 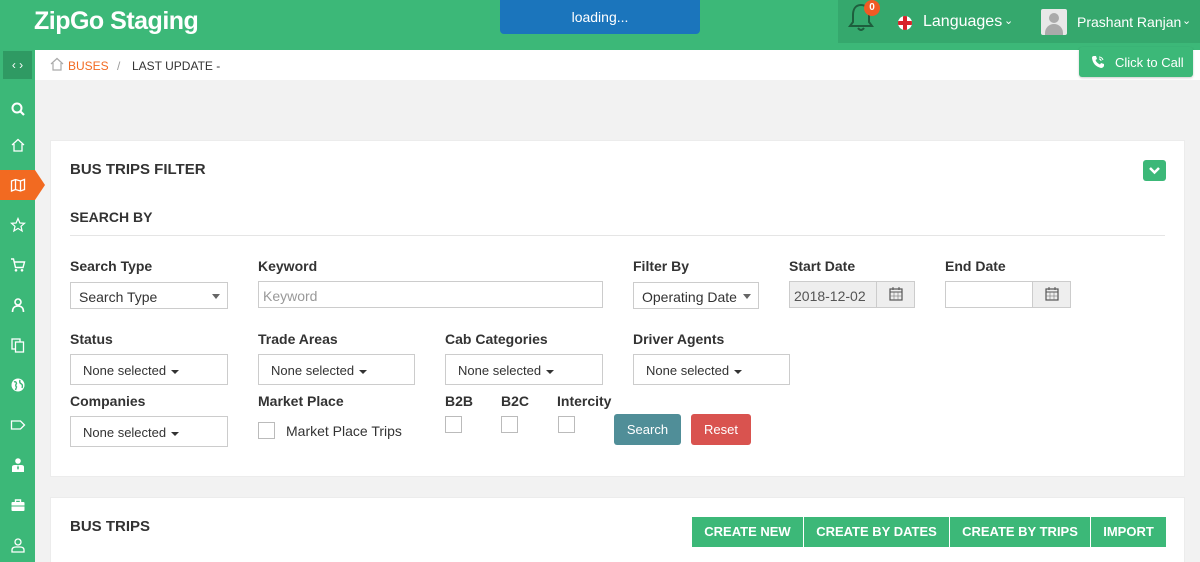 I want to click on flag-icon, so click(x=905, y=23).